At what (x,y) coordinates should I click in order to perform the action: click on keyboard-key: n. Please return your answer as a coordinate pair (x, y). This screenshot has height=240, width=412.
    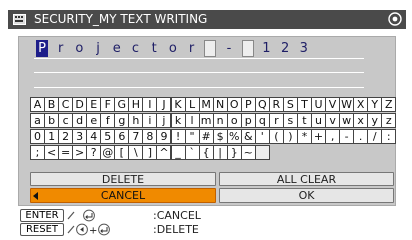
    Looking at the image, I should click on (220, 120).